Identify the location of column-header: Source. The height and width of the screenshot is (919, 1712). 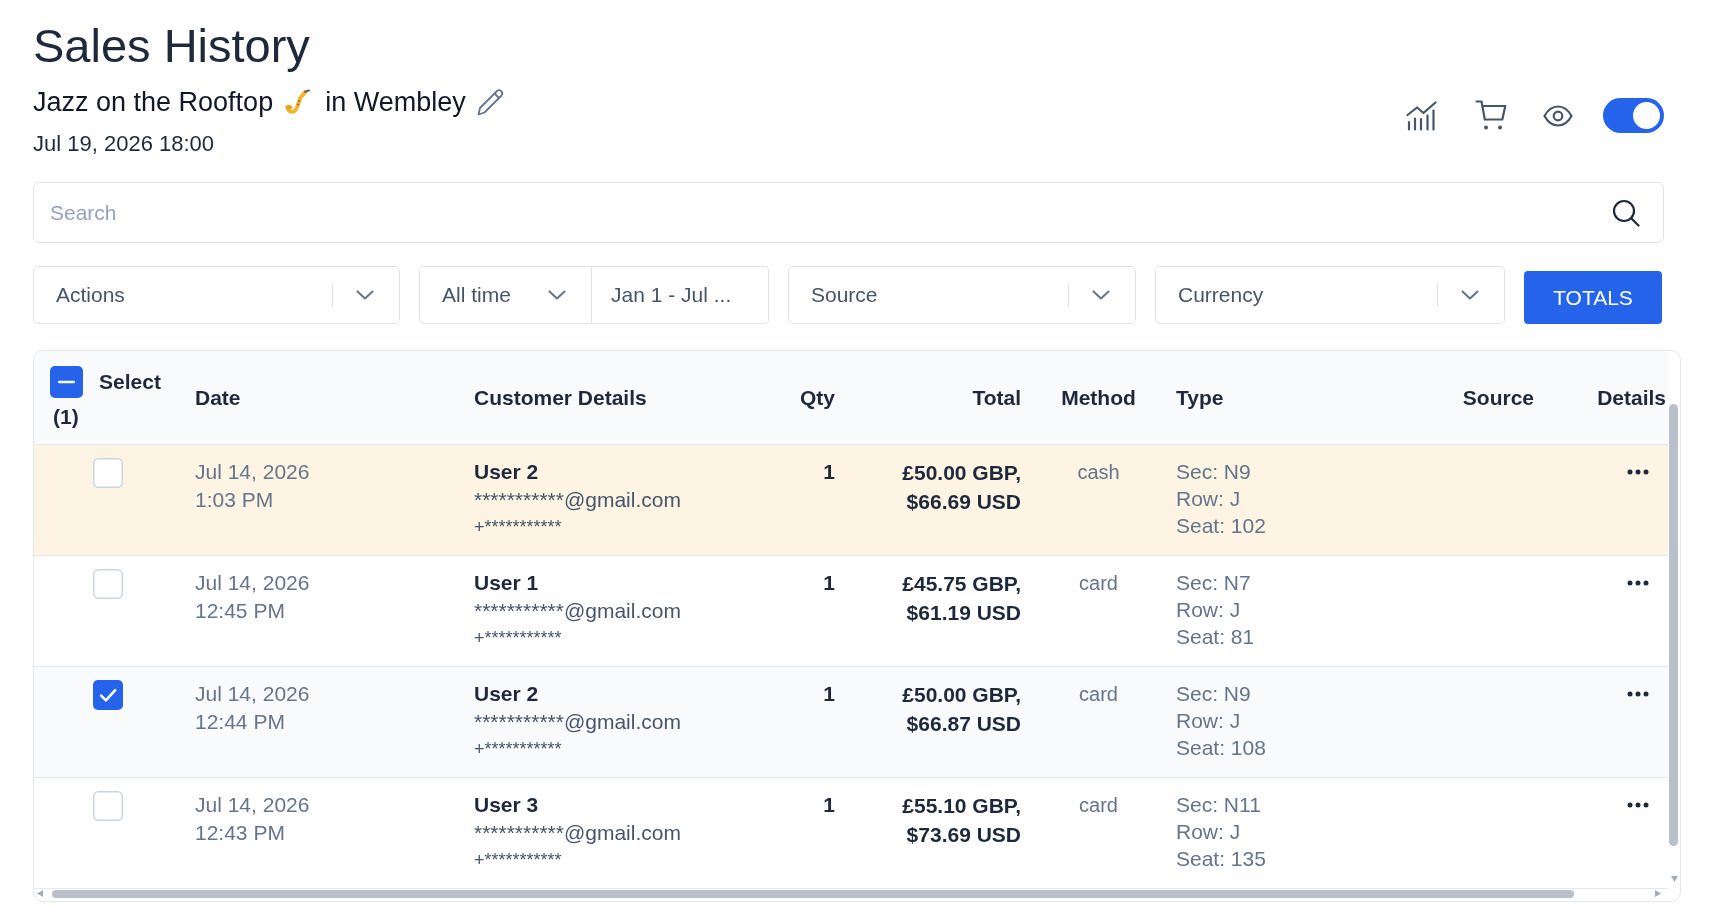
(1498, 397).